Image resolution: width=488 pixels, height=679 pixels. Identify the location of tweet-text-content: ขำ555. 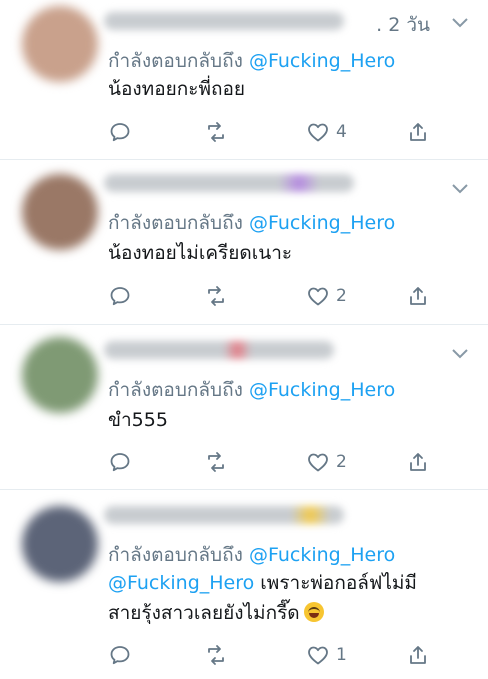
(138, 420).